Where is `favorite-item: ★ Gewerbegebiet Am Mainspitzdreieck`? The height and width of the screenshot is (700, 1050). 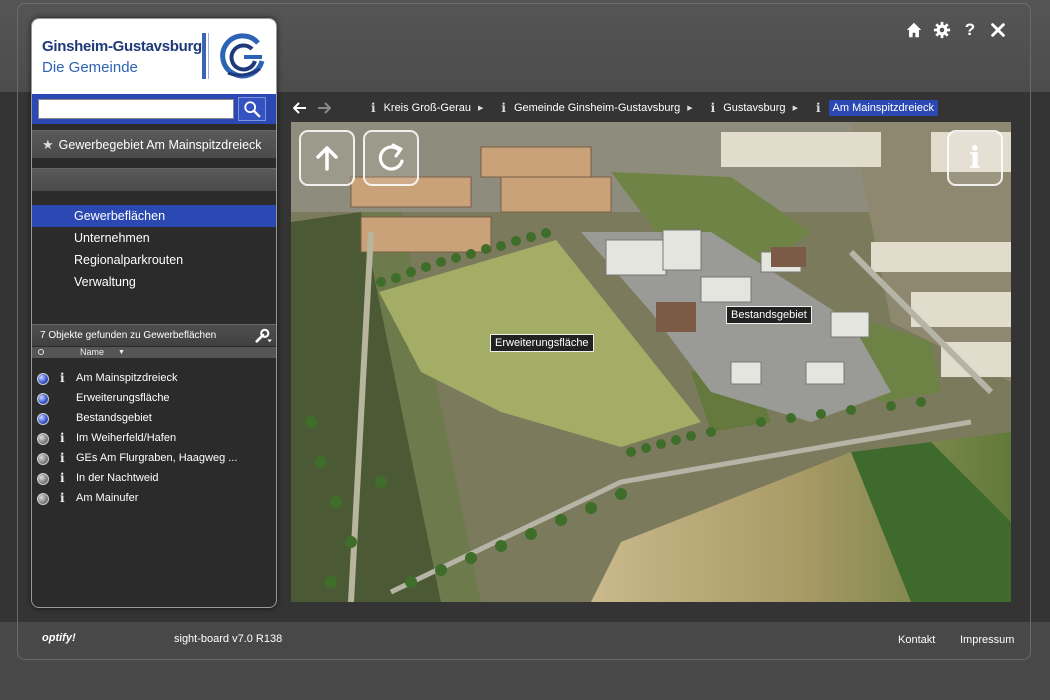
favorite-item: ★ Gewerbegebiet Am Mainspitzdreieck is located at coordinates (154, 144).